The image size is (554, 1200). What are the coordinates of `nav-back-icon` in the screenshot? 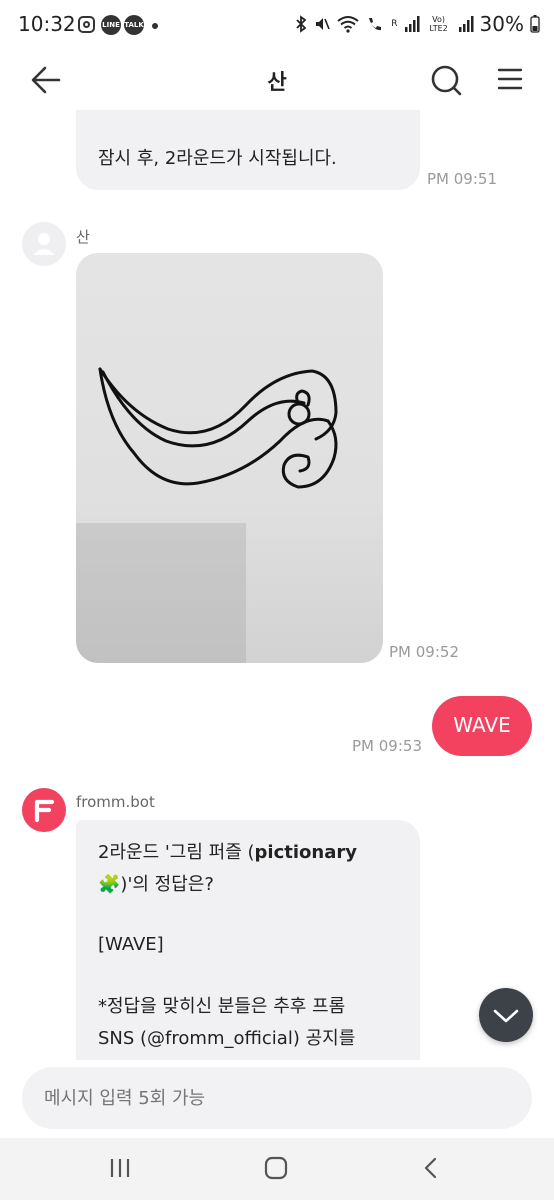 It's located at (431, 1168).